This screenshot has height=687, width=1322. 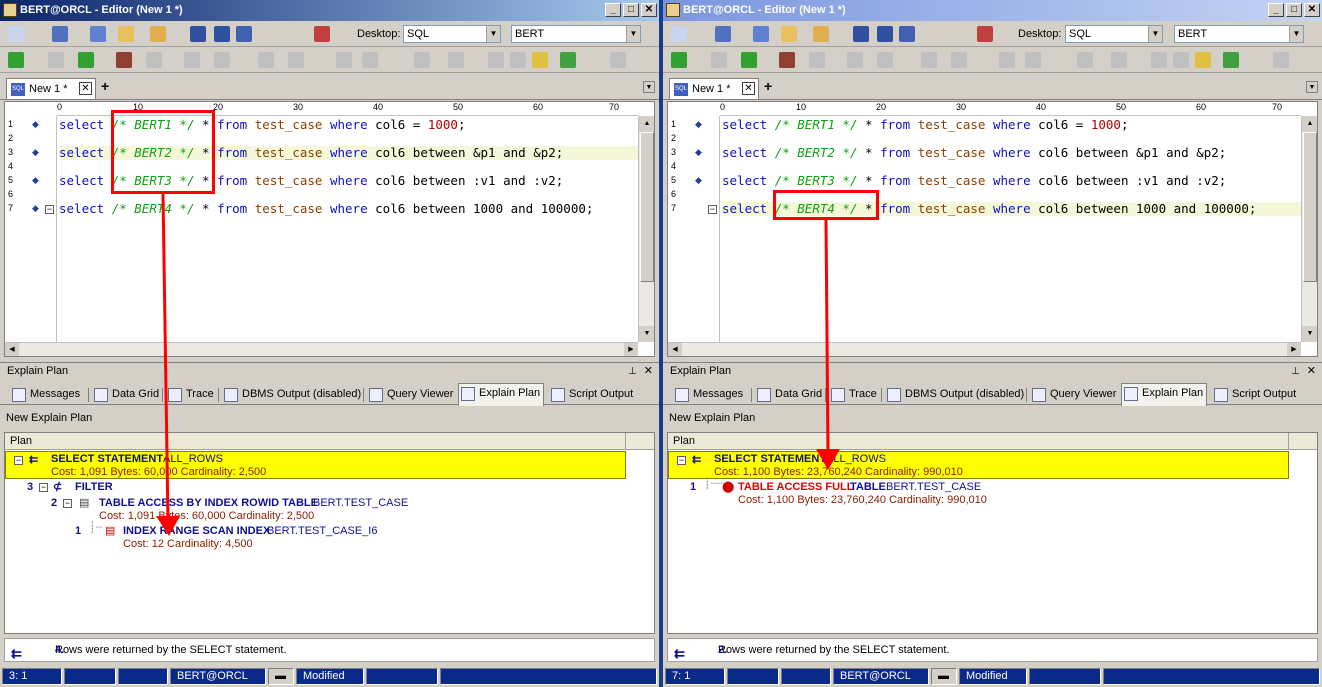 What do you see at coordinates (154, 60) in the screenshot?
I see `debug-icon` at bounding box center [154, 60].